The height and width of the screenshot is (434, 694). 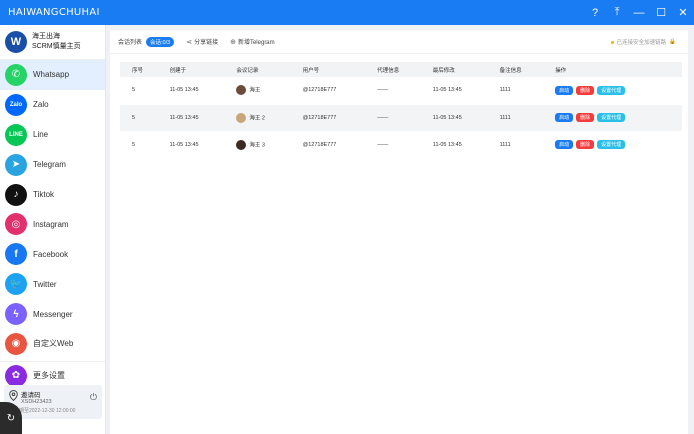 What do you see at coordinates (515, 69) in the screenshot?
I see `column-header: 备注信息` at bounding box center [515, 69].